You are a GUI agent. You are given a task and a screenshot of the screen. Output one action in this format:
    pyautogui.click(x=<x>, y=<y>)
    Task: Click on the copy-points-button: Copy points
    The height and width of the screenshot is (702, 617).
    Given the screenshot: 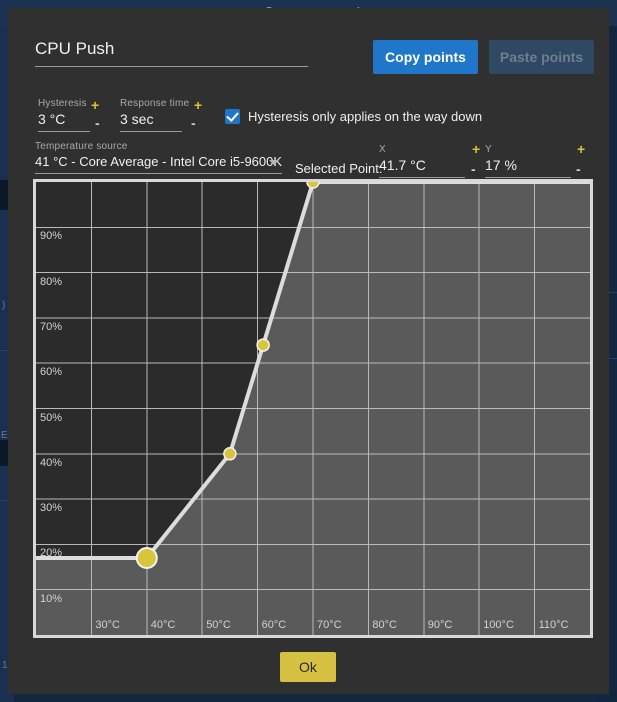 What is the action you would take?
    pyautogui.click(x=425, y=57)
    